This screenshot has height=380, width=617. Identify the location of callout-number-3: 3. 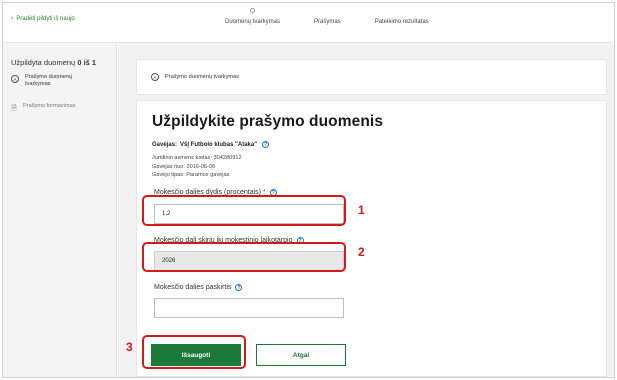
(129, 347).